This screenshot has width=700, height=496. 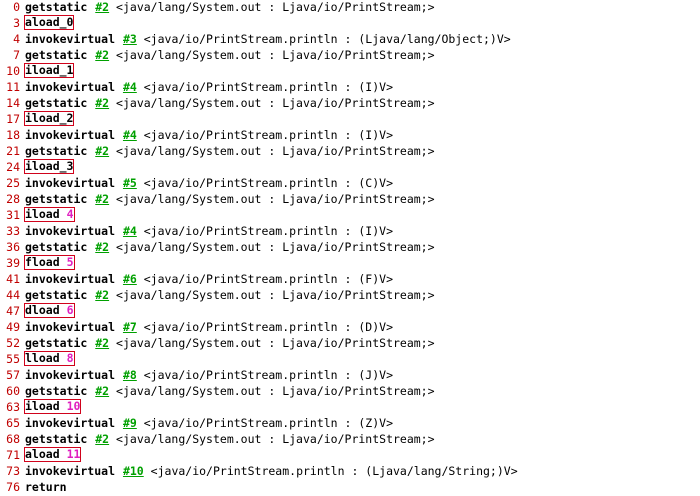 What do you see at coordinates (350, 487) in the screenshot?
I see `bytecode-line: 76 return` at bounding box center [350, 487].